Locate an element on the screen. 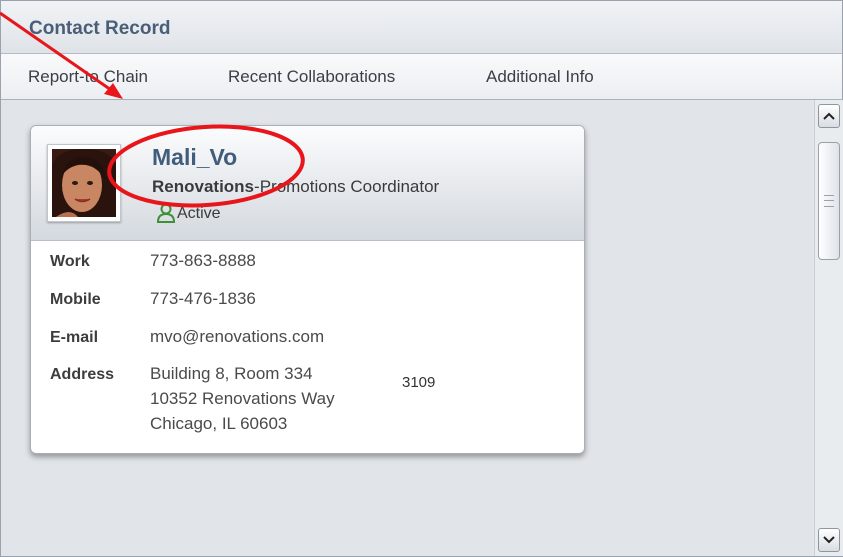 This screenshot has width=843, height=557. chevron-down-icon is located at coordinates (829, 540).